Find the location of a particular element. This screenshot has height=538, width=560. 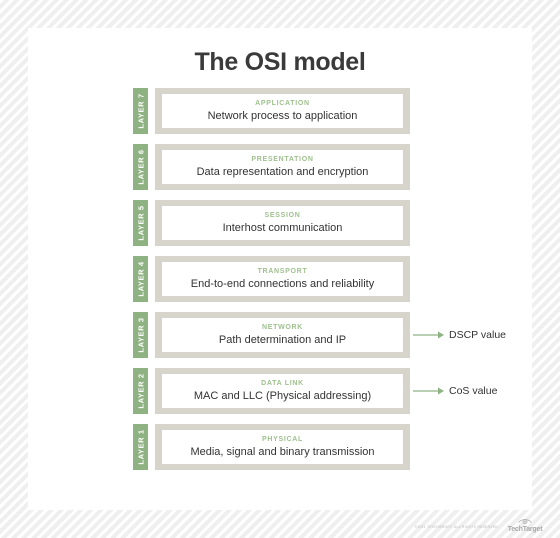

layer-tab: LAYER 1 is located at coordinates (140, 447).